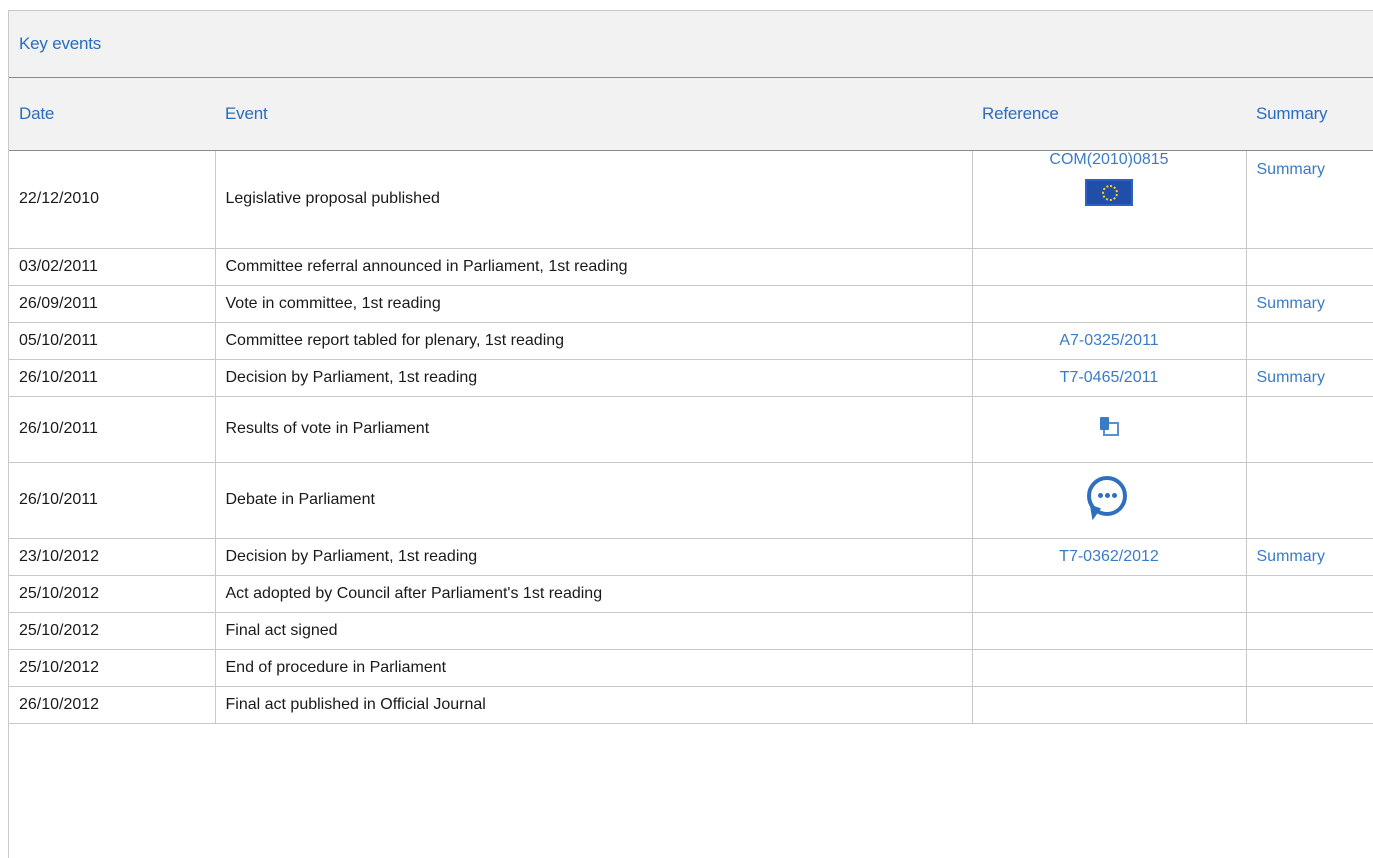 Image resolution: width=1373 pixels, height=858 pixels. Describe the element at coordinates (112, 199) in the screenshot. I see `cell-date: 22/12/2010` at that location.